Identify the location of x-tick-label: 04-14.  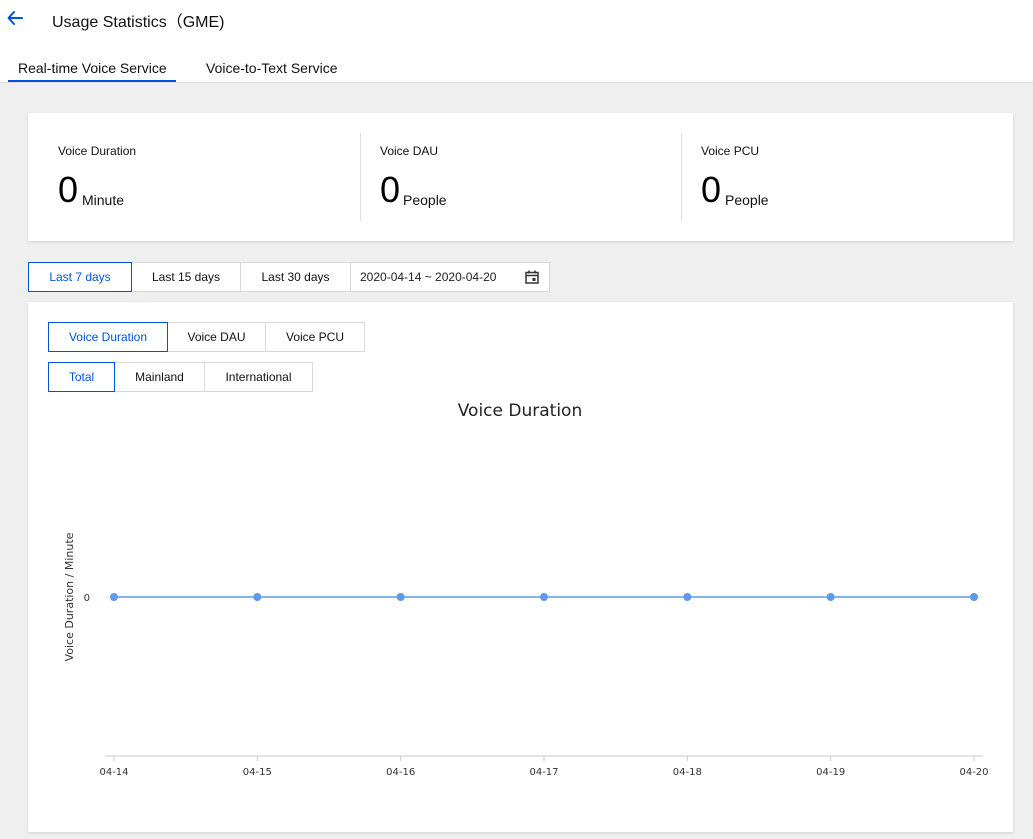
(113, 772).